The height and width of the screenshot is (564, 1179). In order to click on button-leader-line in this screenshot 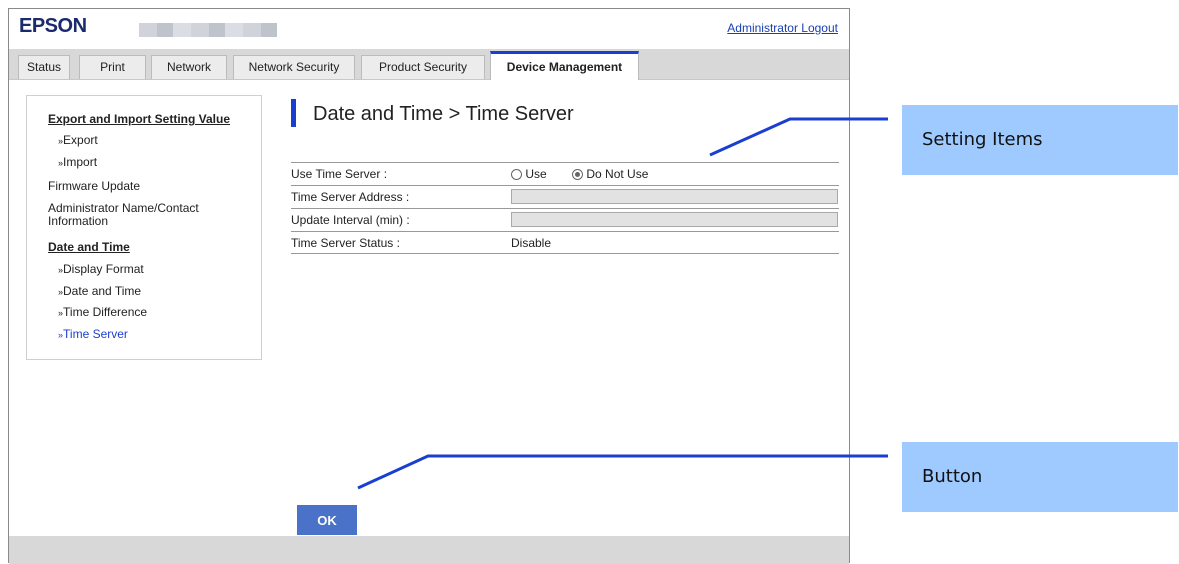, I will do `click(622, 472)`.